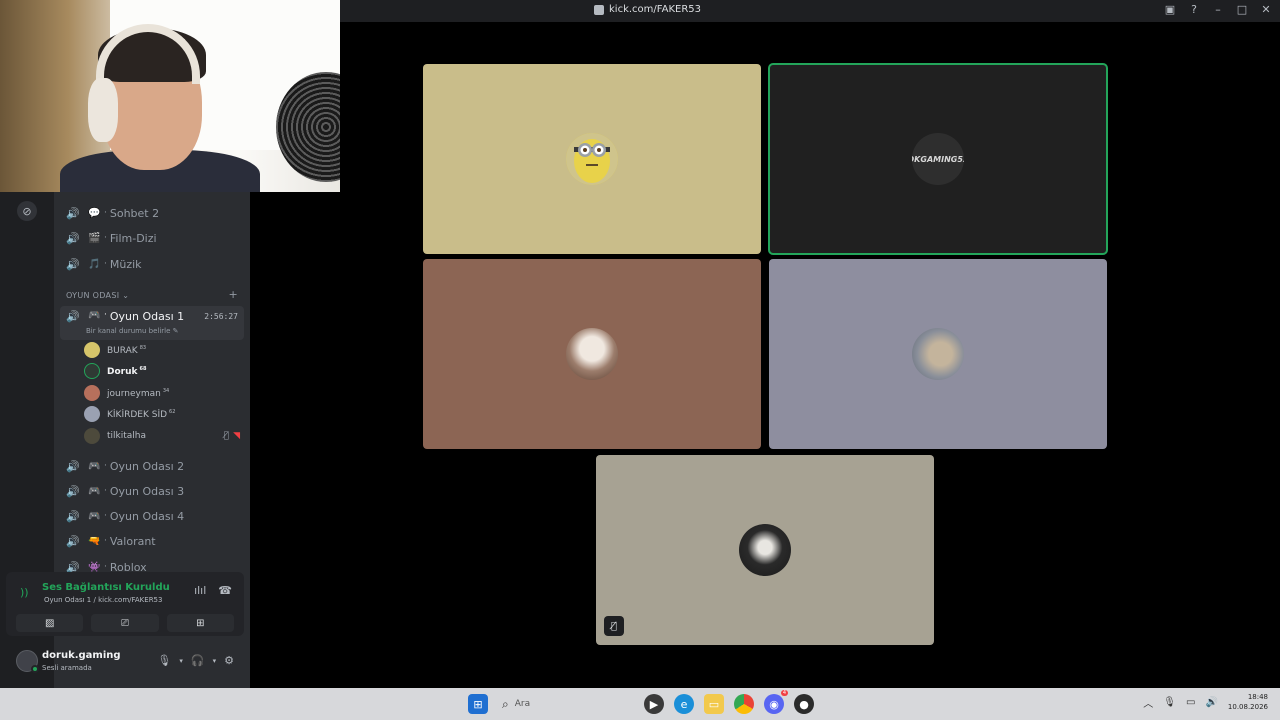 This screenshot has width=1280, height=720. What do you see at coordinates (94, 264) in the screenshot?
I see `channel-emoji: 🎵` at bounding box center [94, 264].